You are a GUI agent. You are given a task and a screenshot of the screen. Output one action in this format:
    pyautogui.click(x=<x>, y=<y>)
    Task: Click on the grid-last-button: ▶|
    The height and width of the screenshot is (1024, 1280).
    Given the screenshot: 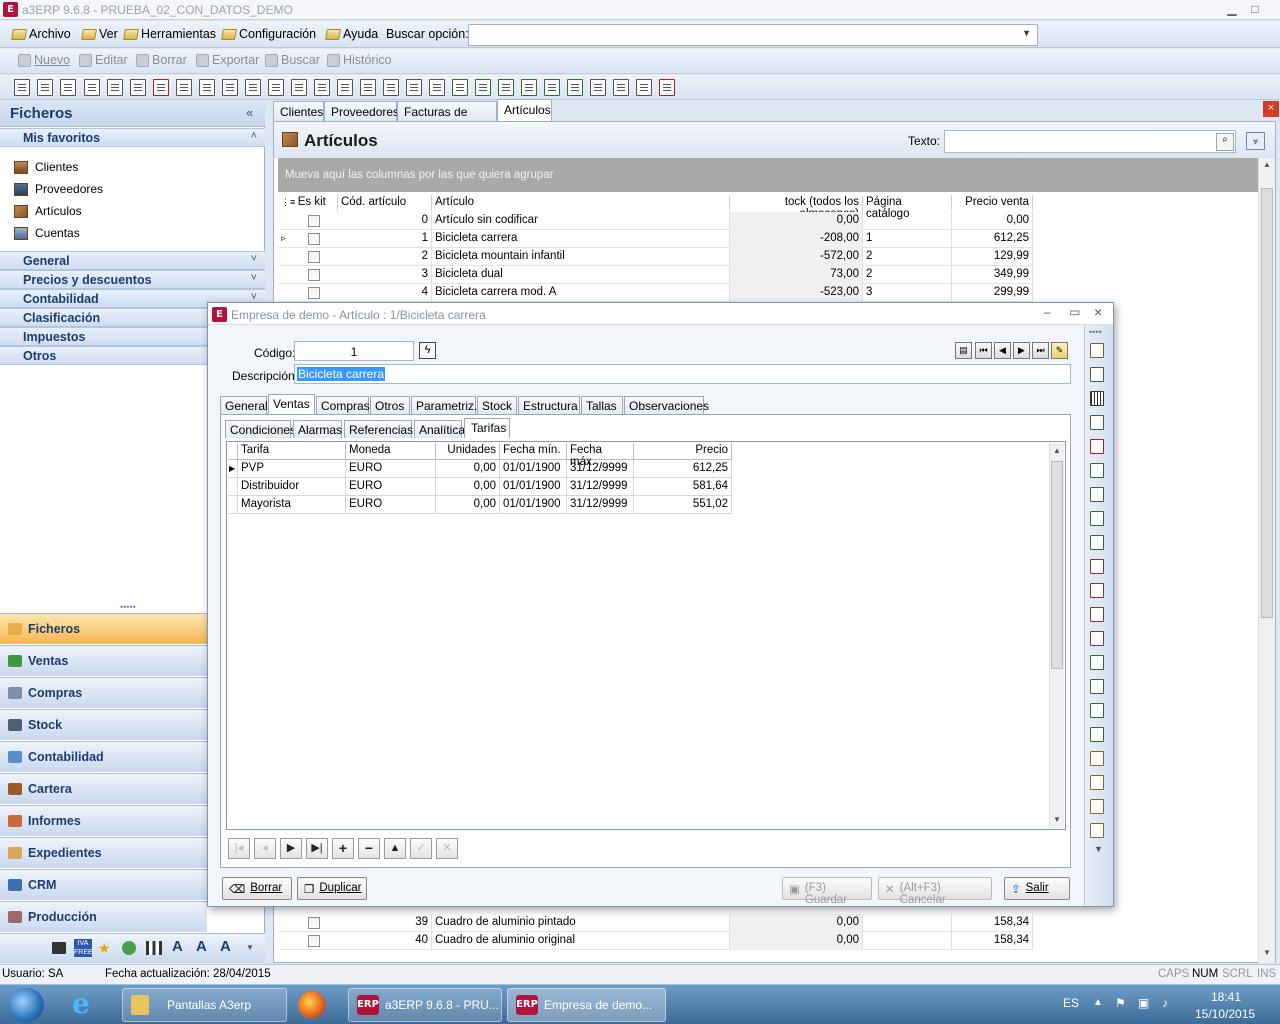 What is the action you would take?
    pyautogui.click(x=317, y=848)
    